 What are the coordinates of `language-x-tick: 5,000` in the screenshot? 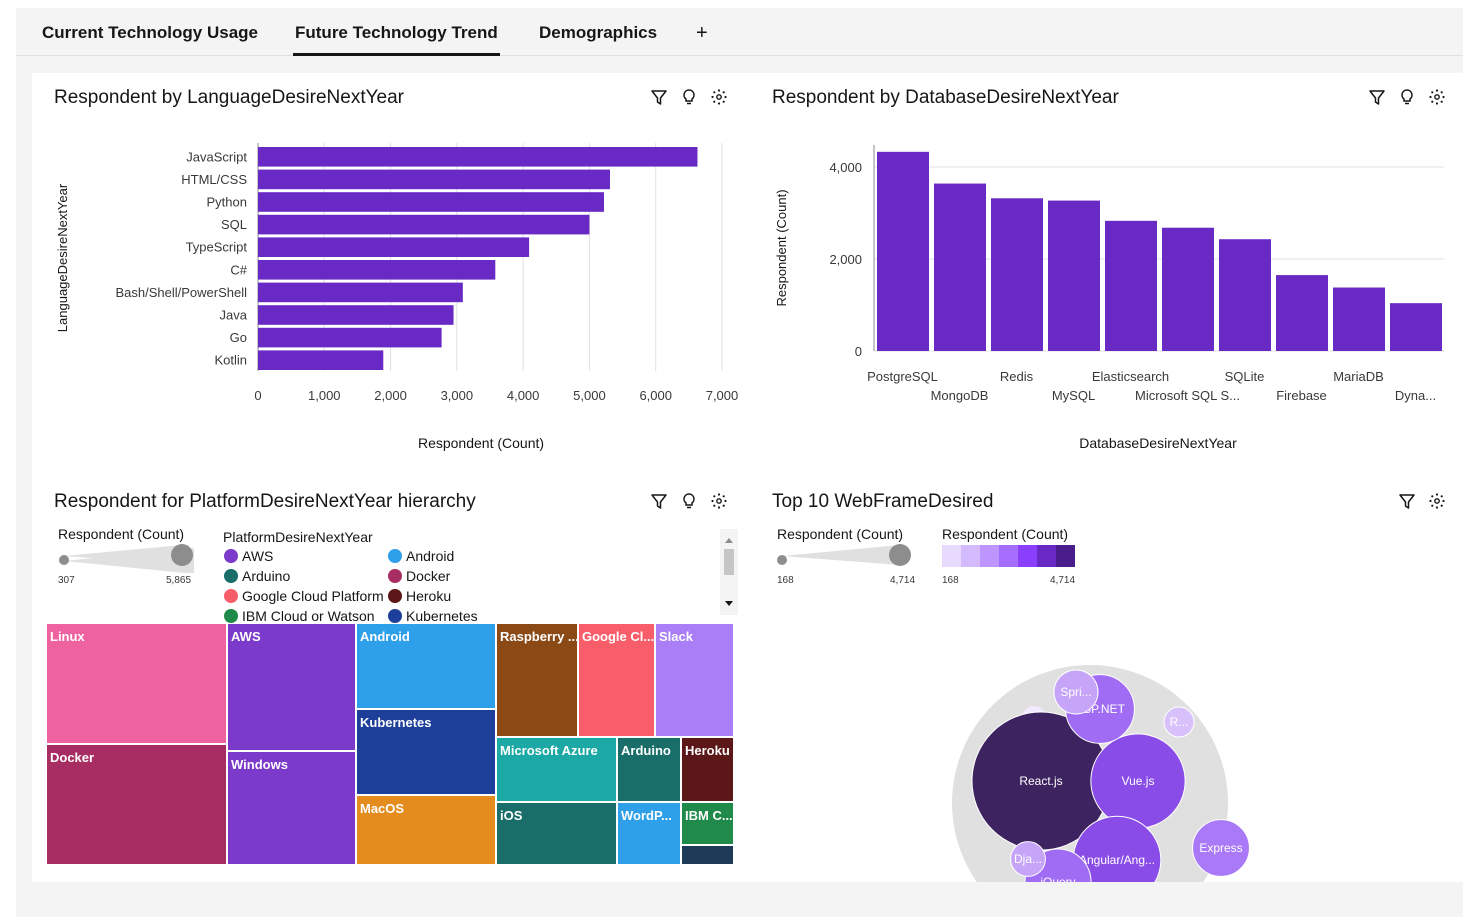 It's located at (589, 395).